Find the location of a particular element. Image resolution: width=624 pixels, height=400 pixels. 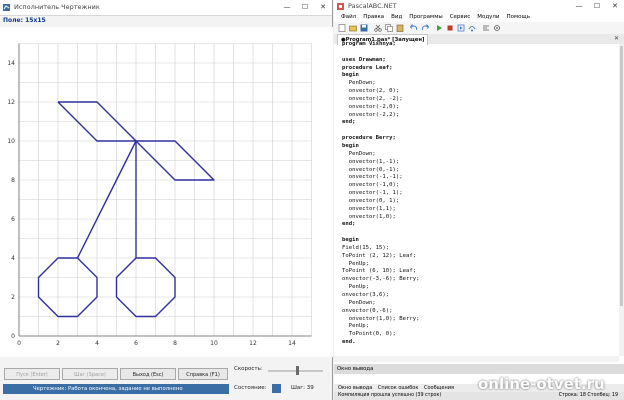

menu-bar: Файл Правка Вид Программы Сервис Модули Помощь is located at coordinates (479, 17).